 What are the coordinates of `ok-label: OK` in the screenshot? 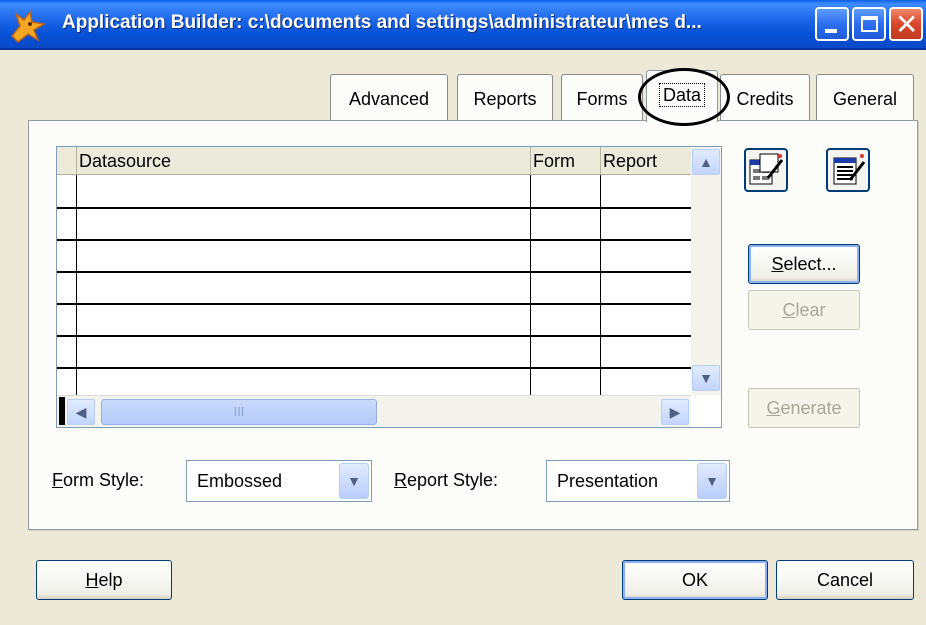 It's located at (694, 580).